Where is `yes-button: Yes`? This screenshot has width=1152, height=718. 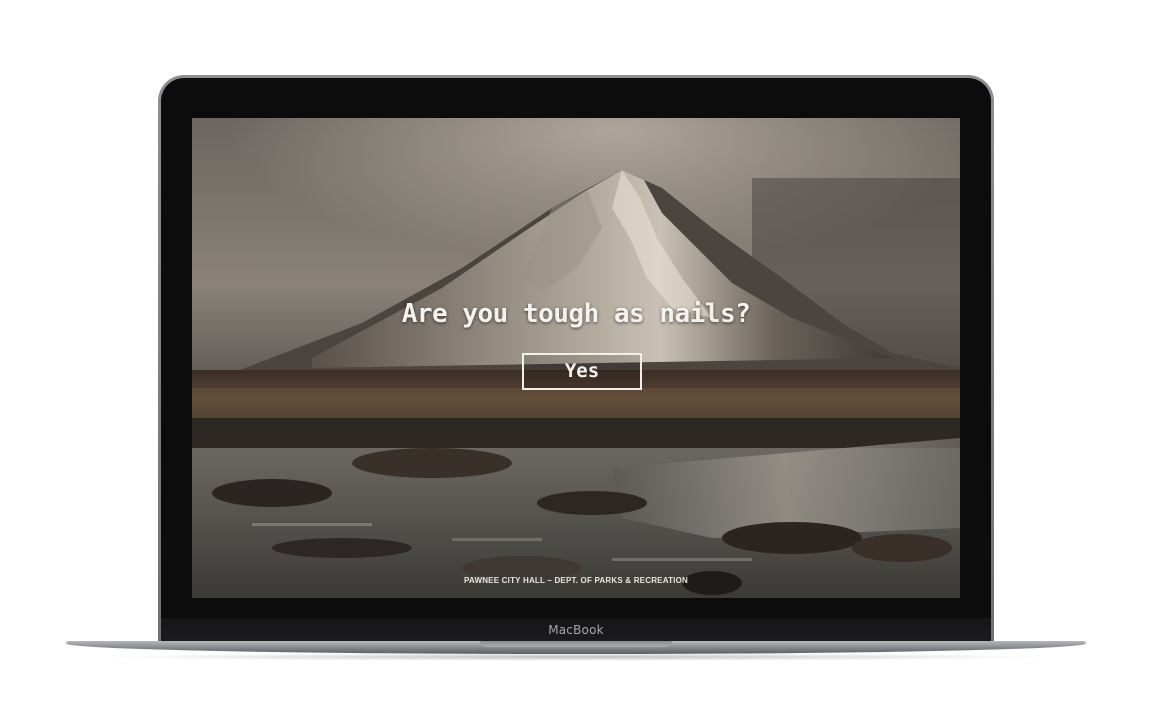 yes-button: Yes is located at coordinates (582, 371).